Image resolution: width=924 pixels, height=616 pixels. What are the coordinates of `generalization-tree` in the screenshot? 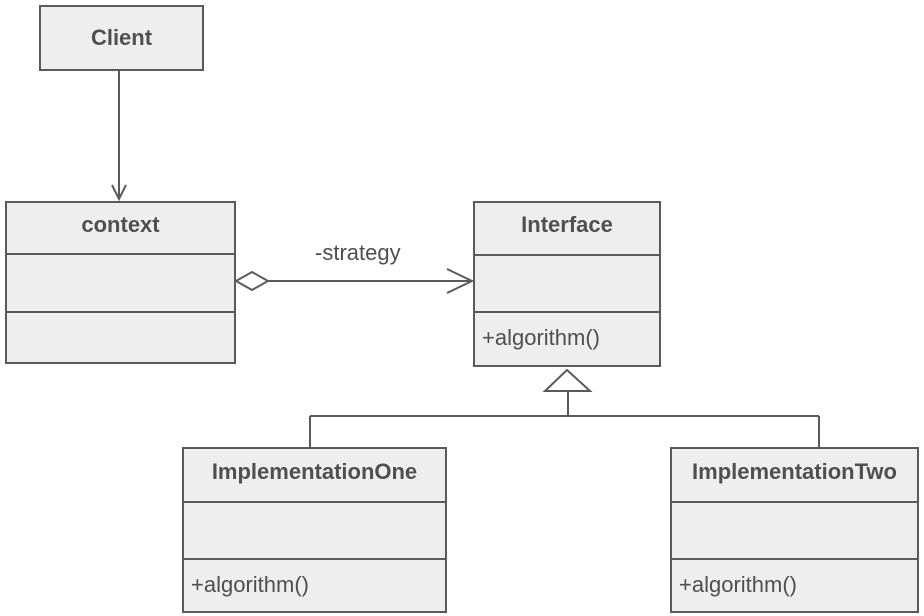 It's located at (564, 407).